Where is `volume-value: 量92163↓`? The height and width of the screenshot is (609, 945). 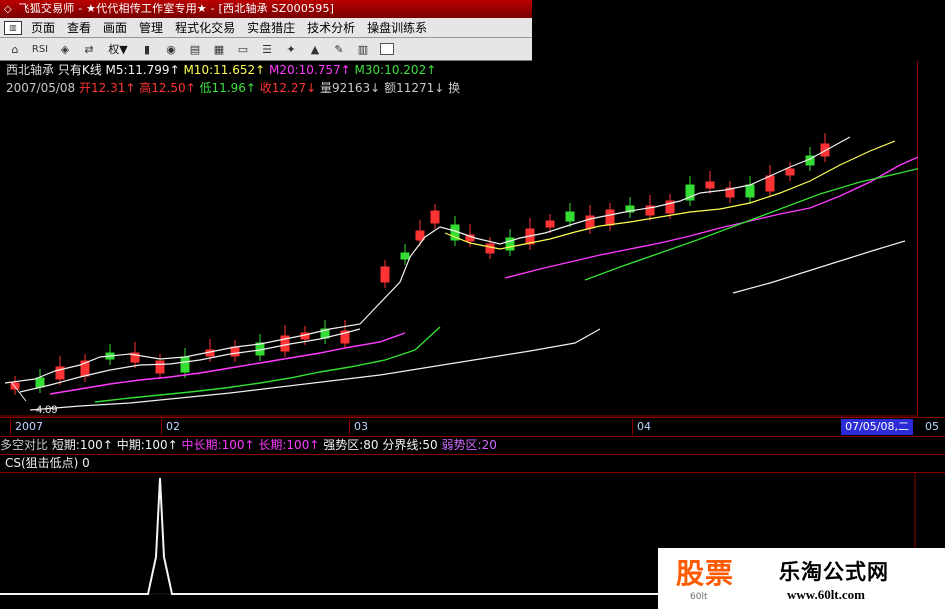 volume-value: 量92163↓ is located at coordinates (350, 88).